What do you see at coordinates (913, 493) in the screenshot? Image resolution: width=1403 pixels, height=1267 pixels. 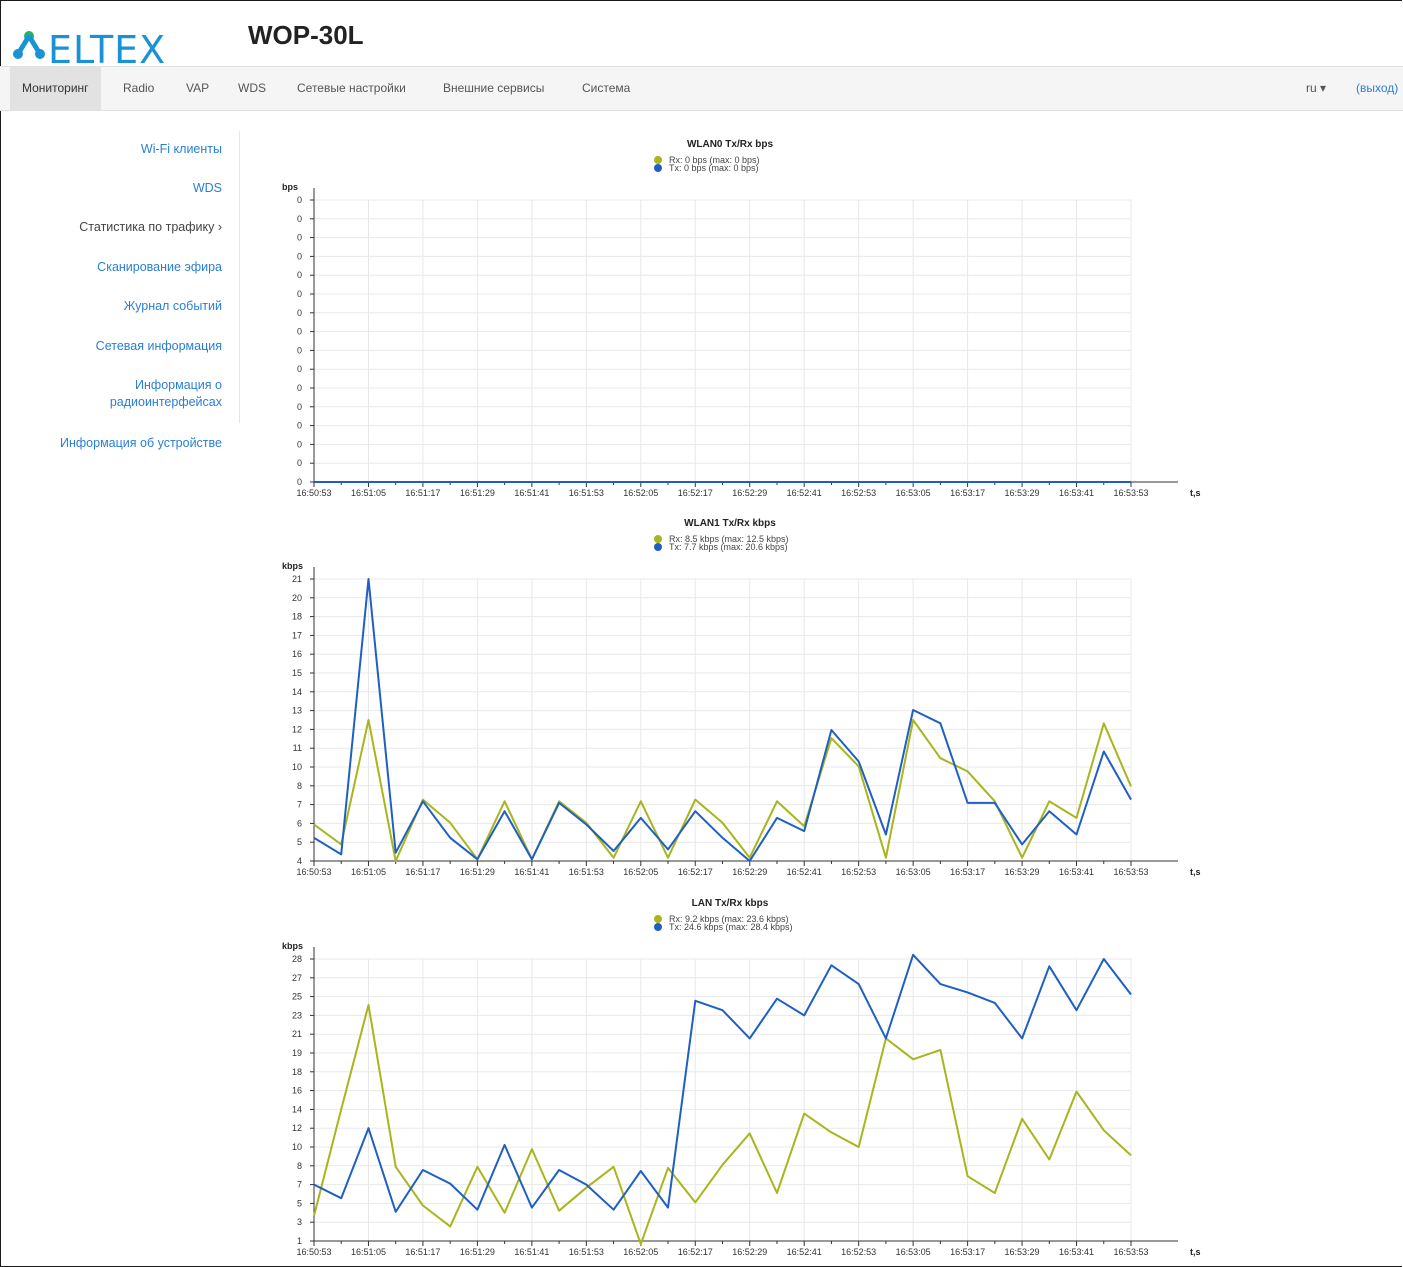 I see `x-tick-label: 16:53:05` at bounding box center [913, 493].